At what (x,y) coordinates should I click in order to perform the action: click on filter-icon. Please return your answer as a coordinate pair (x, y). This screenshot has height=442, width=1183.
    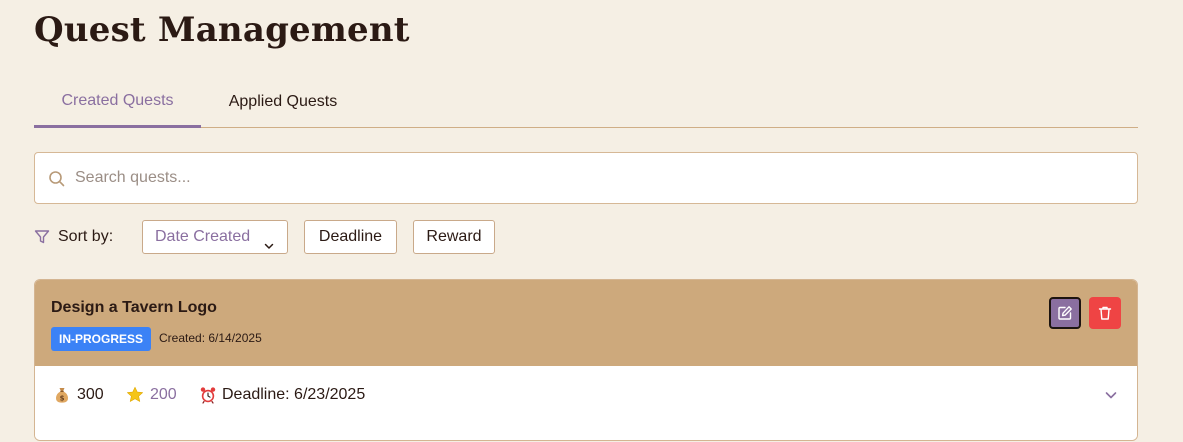
    Looking at the image, I should click on (42, 237).